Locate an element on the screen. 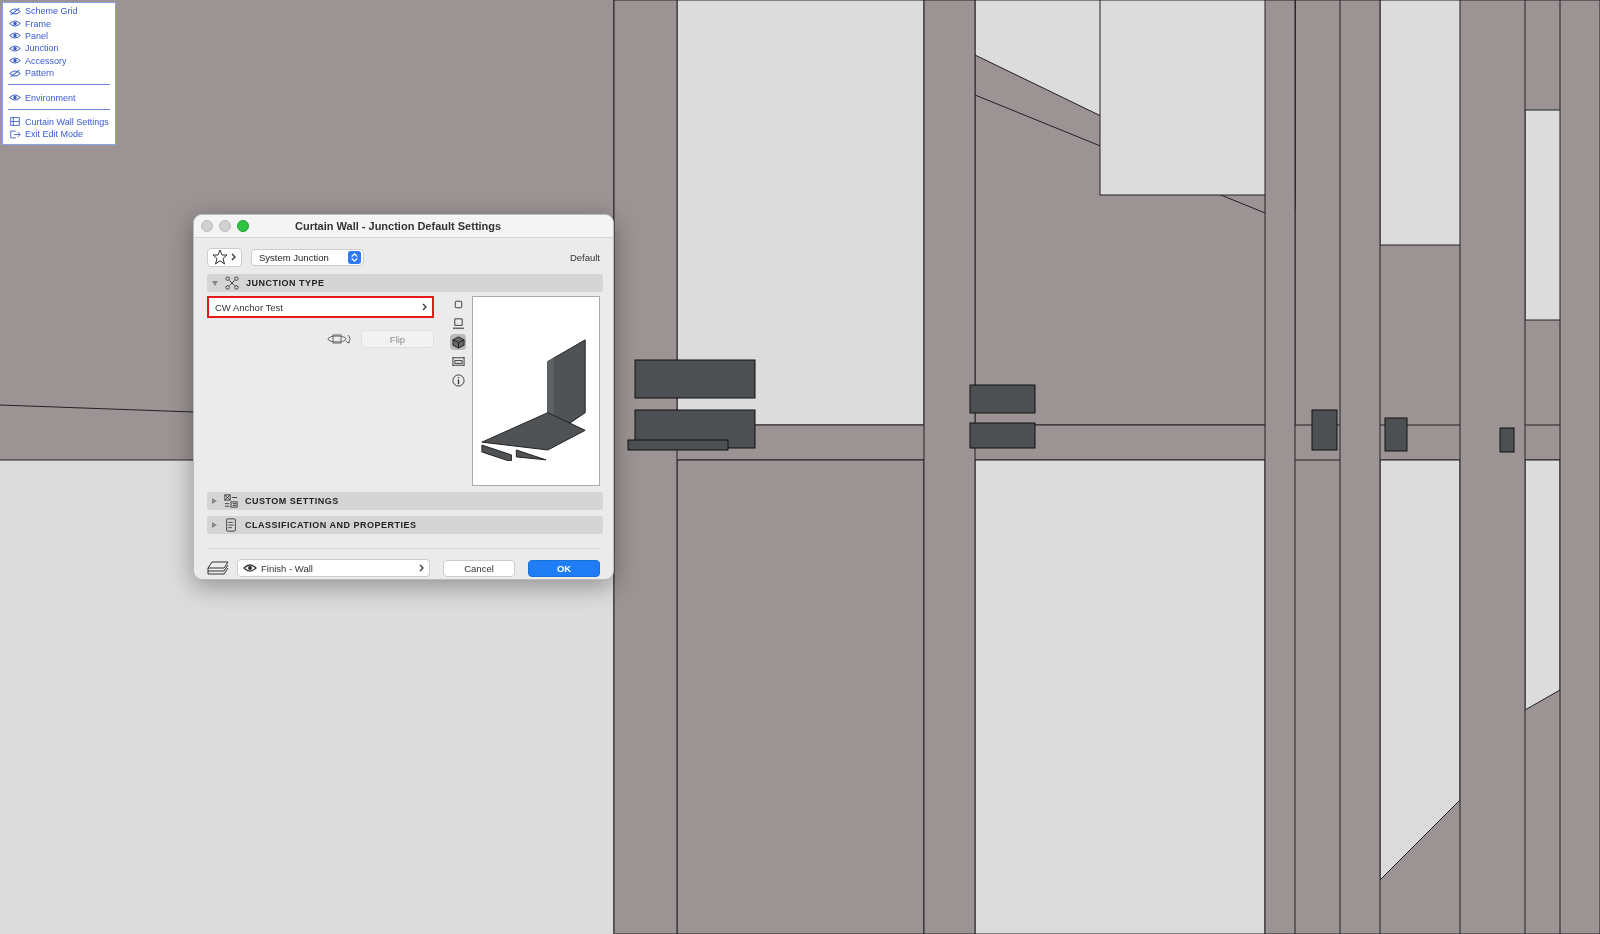 The height and width of the screenshot is (934, 1600). junction-type-field: CW Anchor Test is located at coordinates (320, 307).